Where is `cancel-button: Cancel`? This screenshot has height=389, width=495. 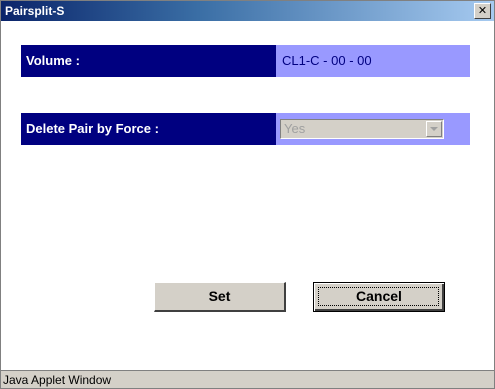 cancel-button: Cancel is located at coordinates (379, 297).